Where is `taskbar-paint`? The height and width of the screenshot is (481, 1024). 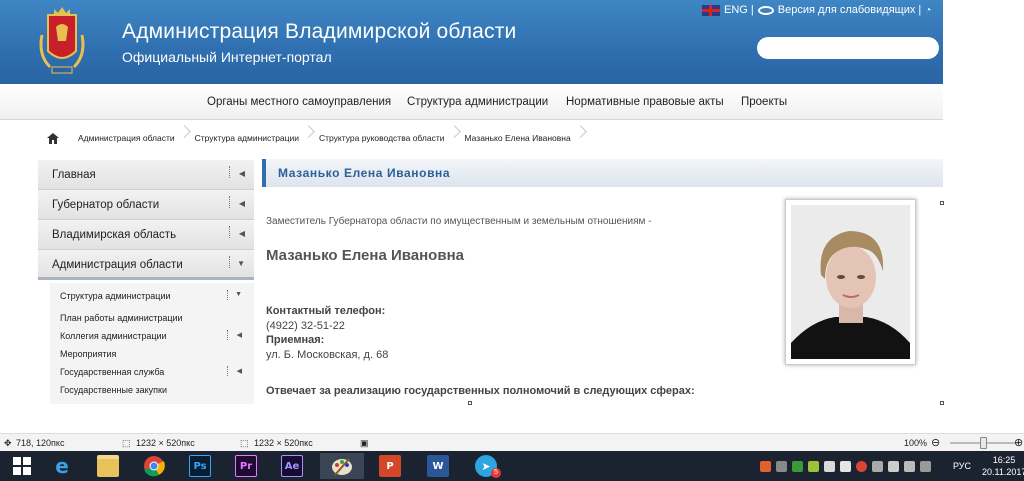 taskbar-paint is located at coordinates (342, 466).